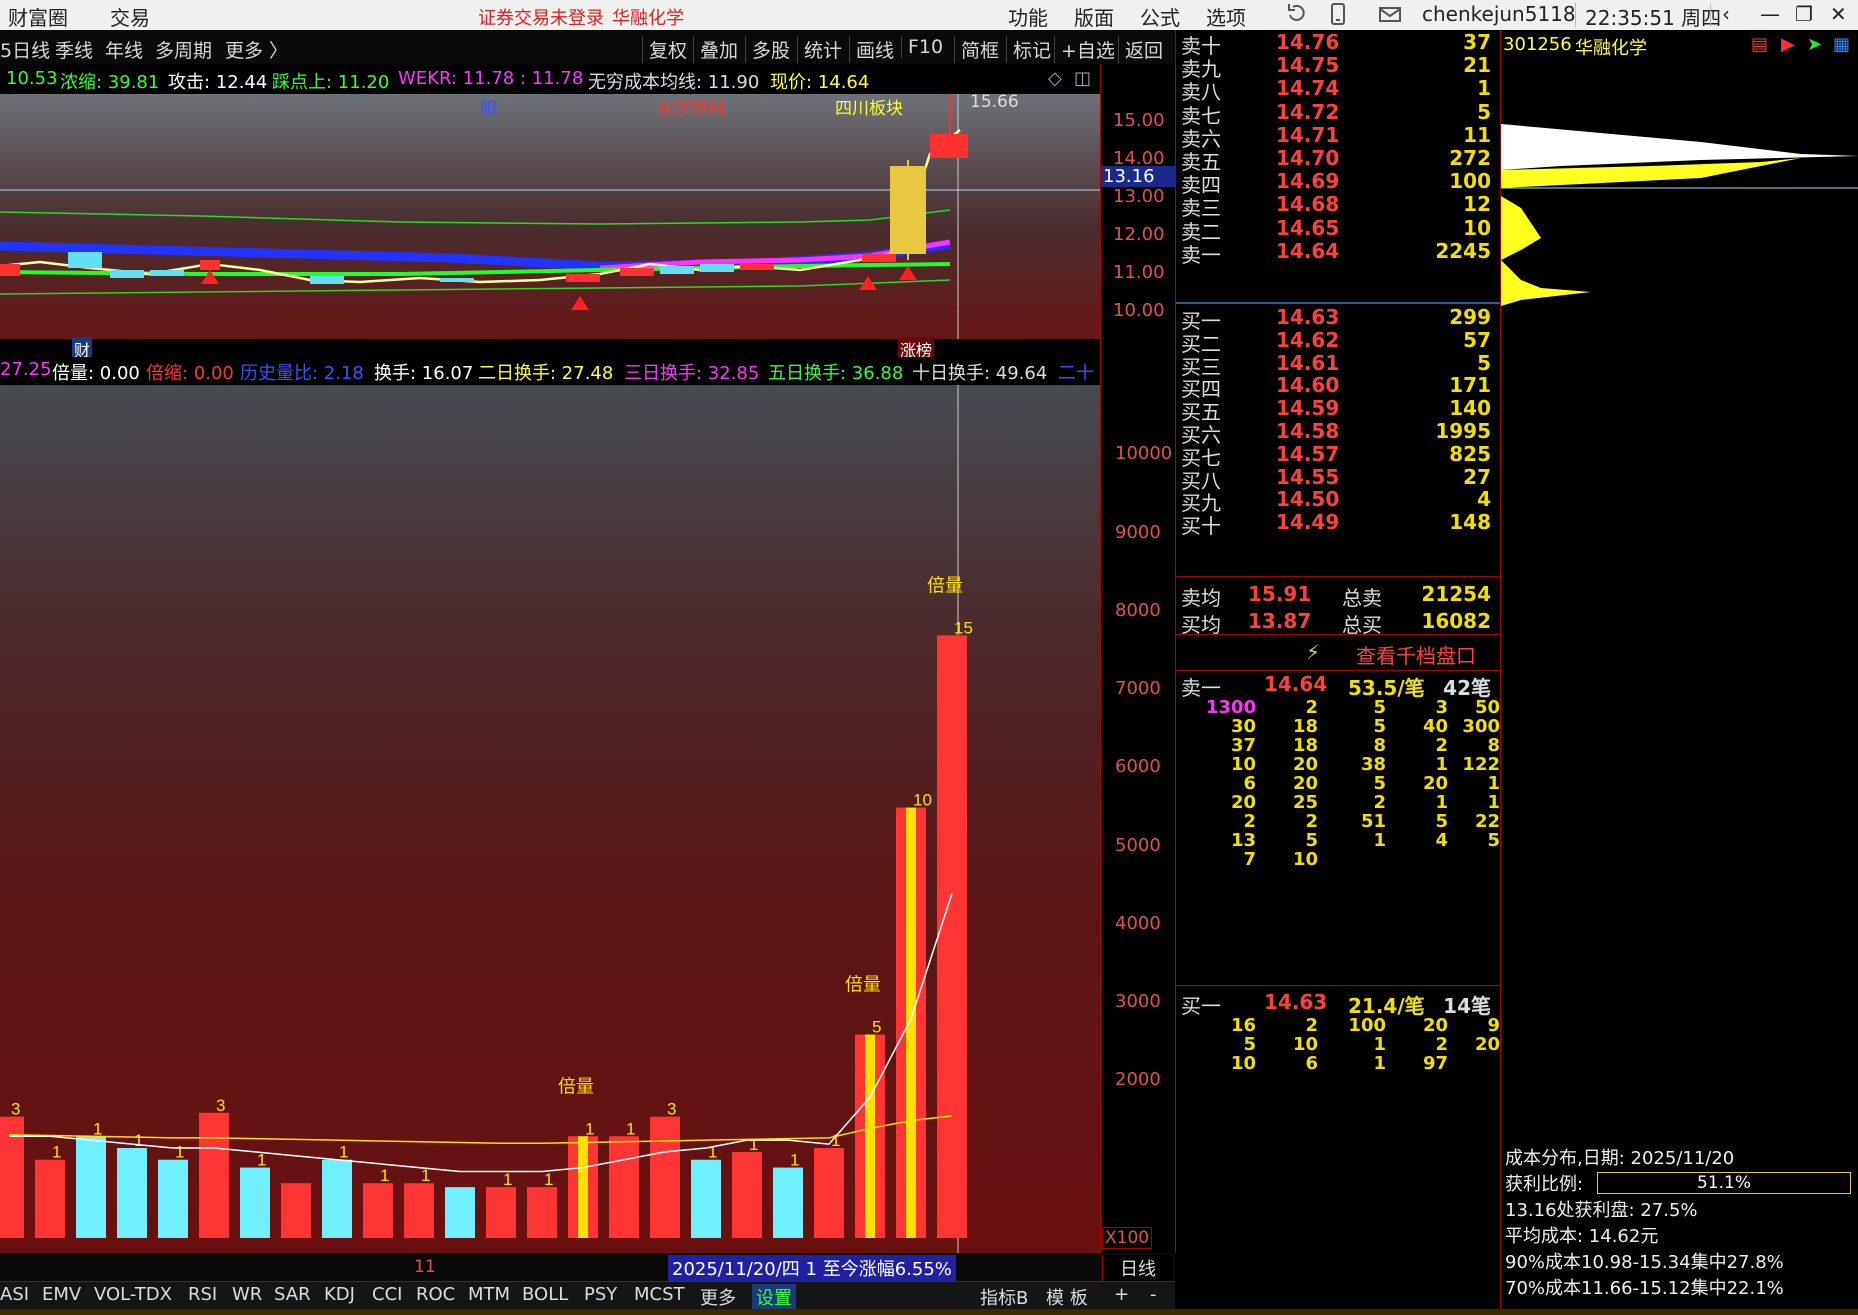  What do you see at coordinates (1140, 49) in the screenshot?
I see `tool-back: 返回` at bounding box center [1140, 49].